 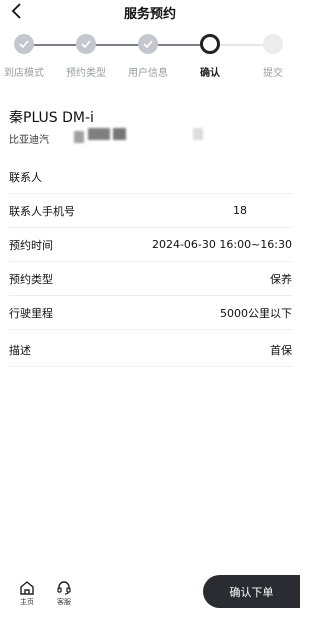 I want to click on tab-service-label: 客服, so click(x=64, y=602).